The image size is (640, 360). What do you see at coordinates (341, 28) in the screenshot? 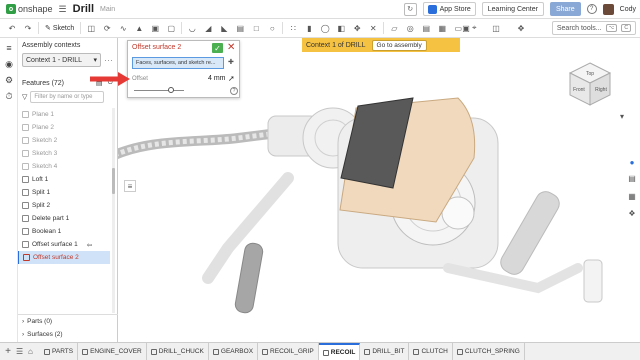
I see `split-icon: ◧` at bounding box center [341, 28].